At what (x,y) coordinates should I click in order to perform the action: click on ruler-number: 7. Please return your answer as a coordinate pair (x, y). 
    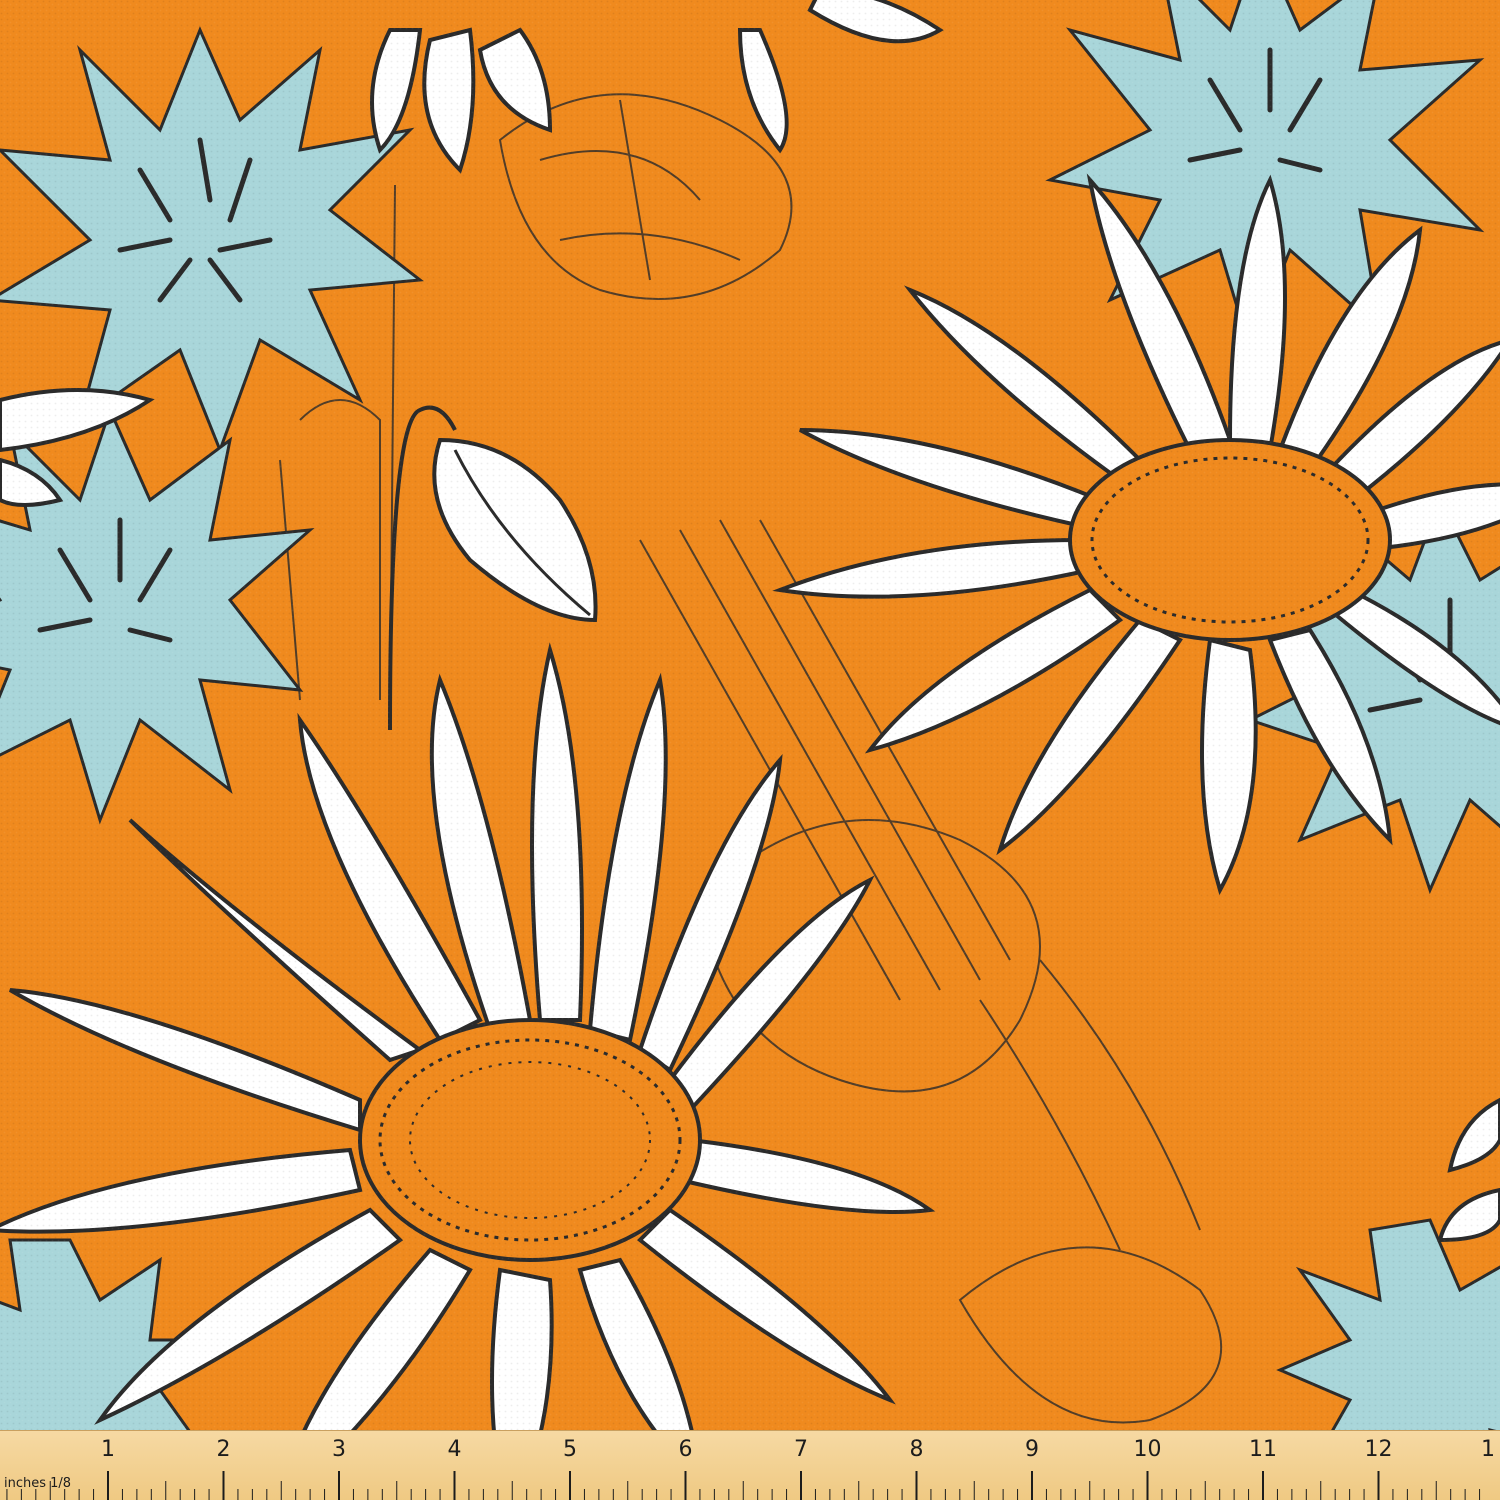
    Looking at the image, I should click on (801, 1449).